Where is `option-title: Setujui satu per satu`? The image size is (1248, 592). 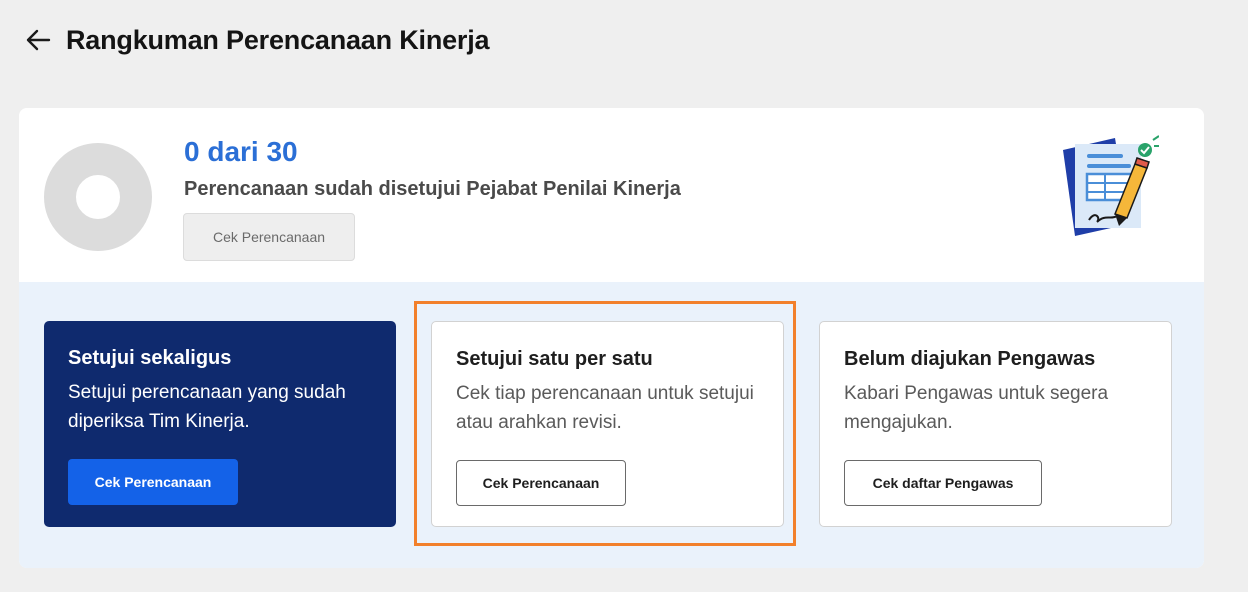 option-title: Setujui satu per satu is located at coordinates (554, 359).